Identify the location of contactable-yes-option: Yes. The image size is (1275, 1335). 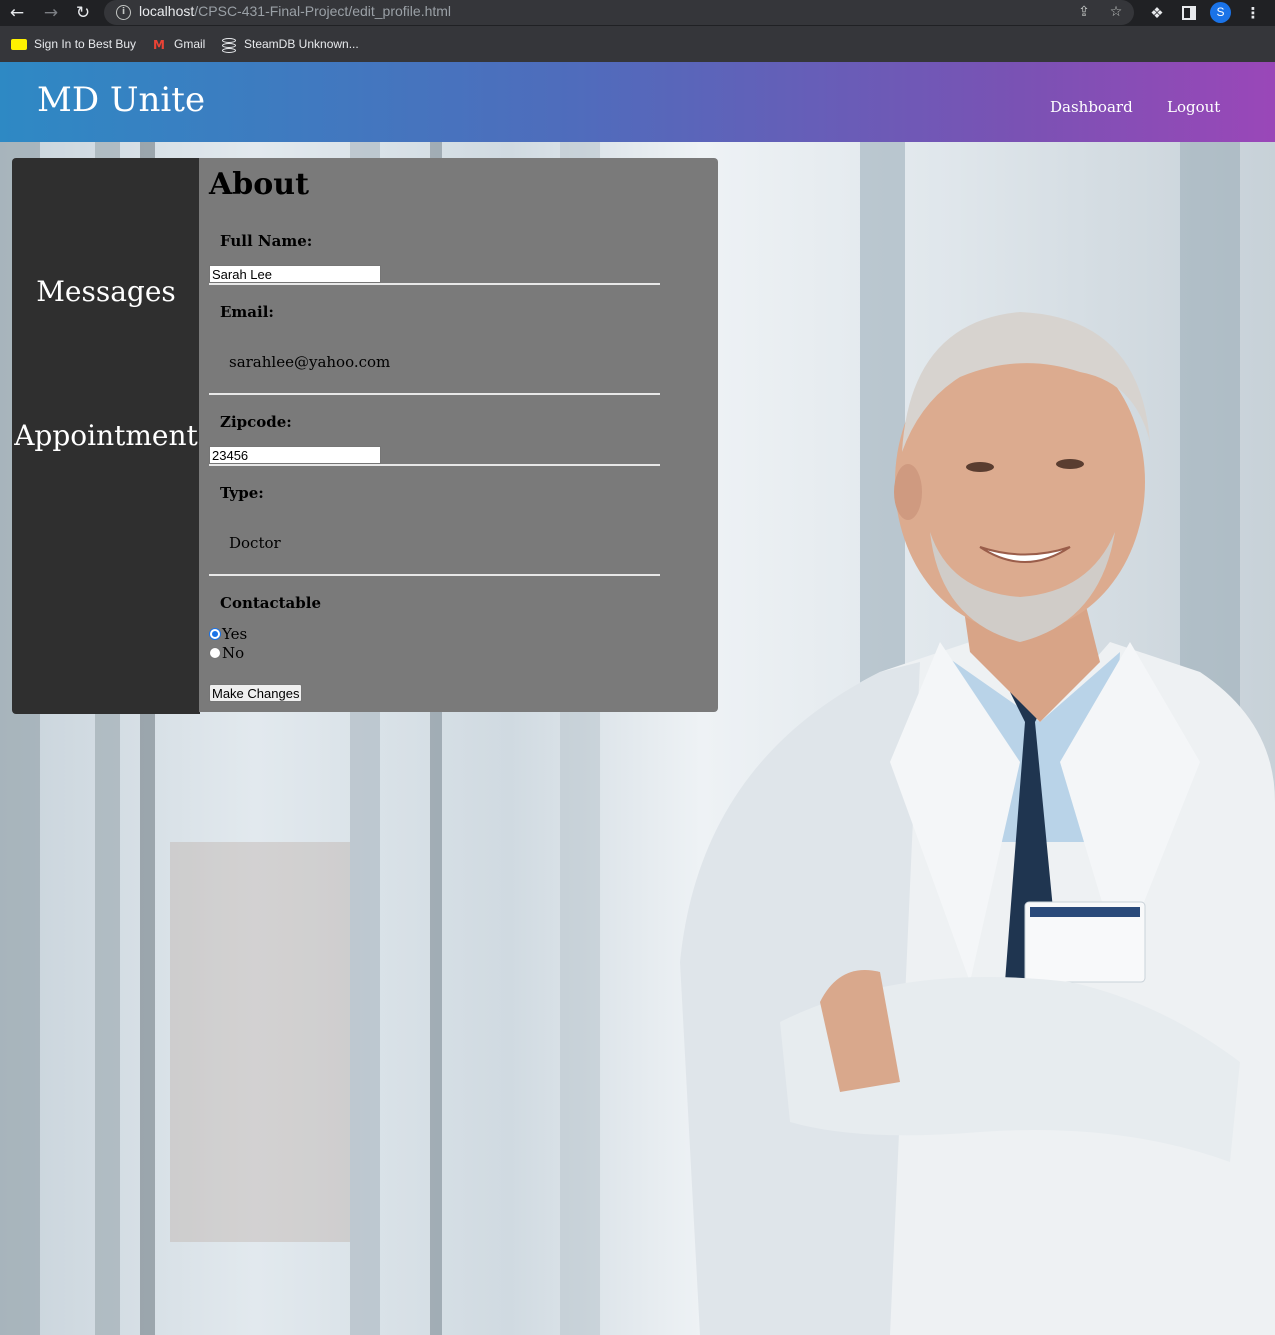
(228, 634).